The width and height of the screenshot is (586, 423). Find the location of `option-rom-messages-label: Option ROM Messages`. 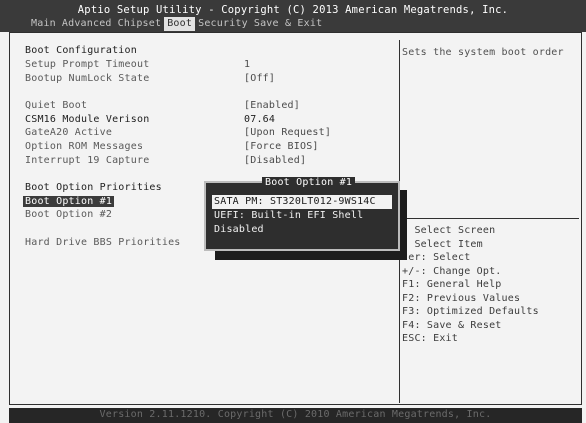

option-rom-messages-label: Option ROM Messages is located at coordinates (84, 146).